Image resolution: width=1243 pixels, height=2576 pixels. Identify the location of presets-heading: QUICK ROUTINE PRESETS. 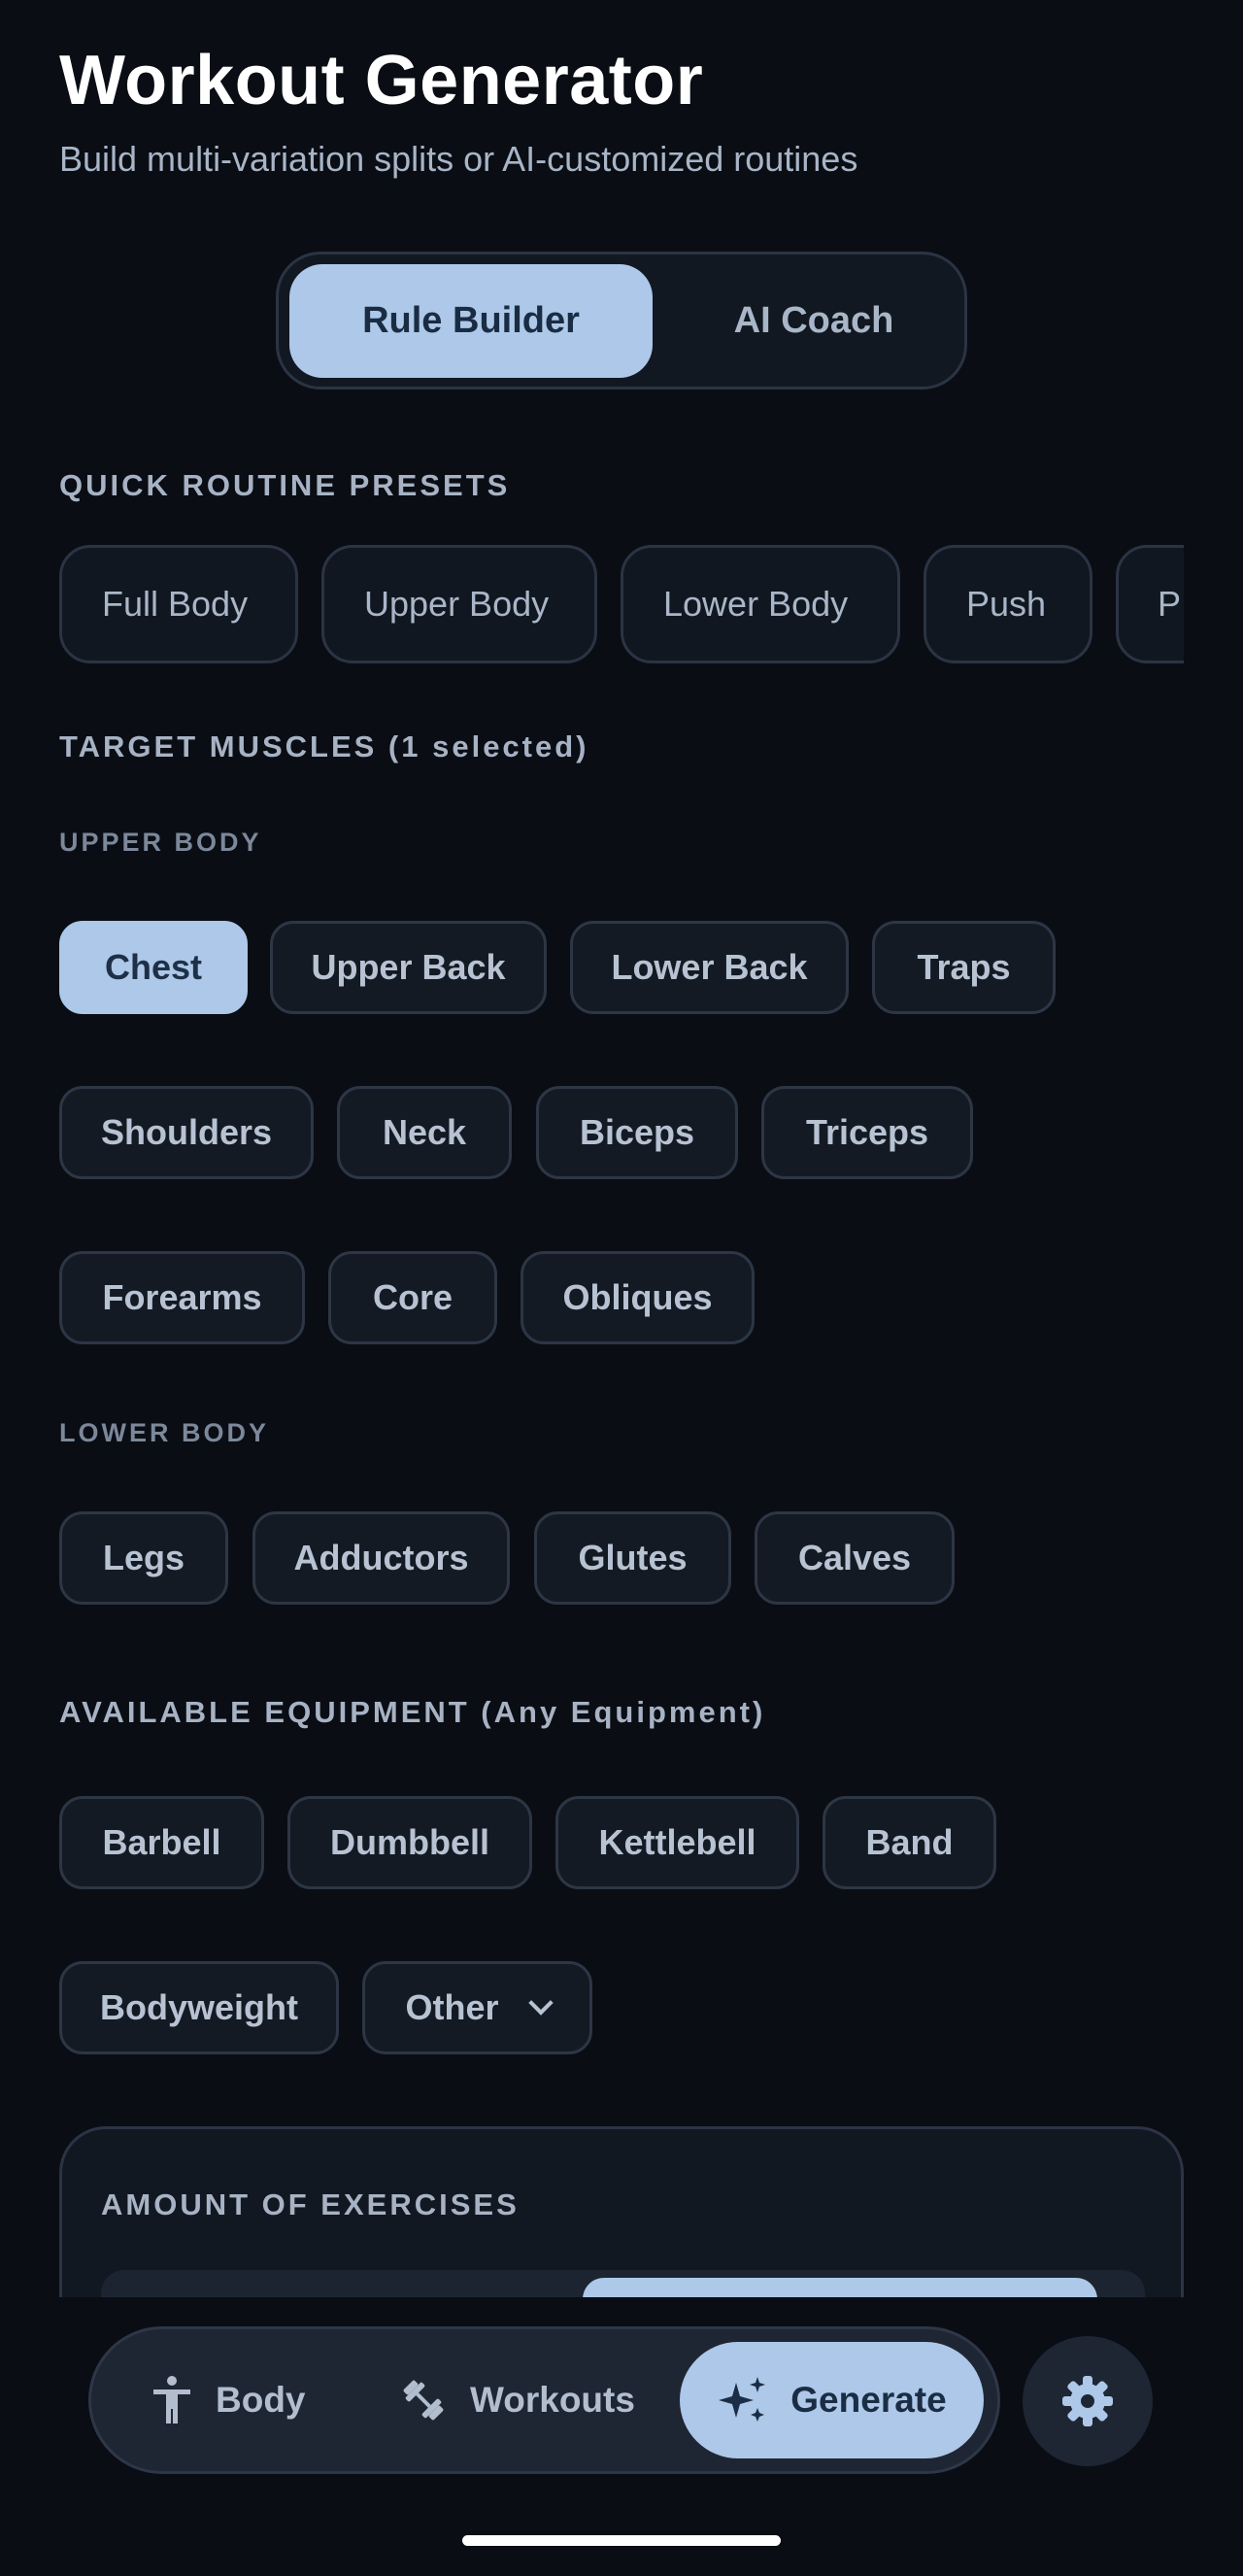
(285, 485).